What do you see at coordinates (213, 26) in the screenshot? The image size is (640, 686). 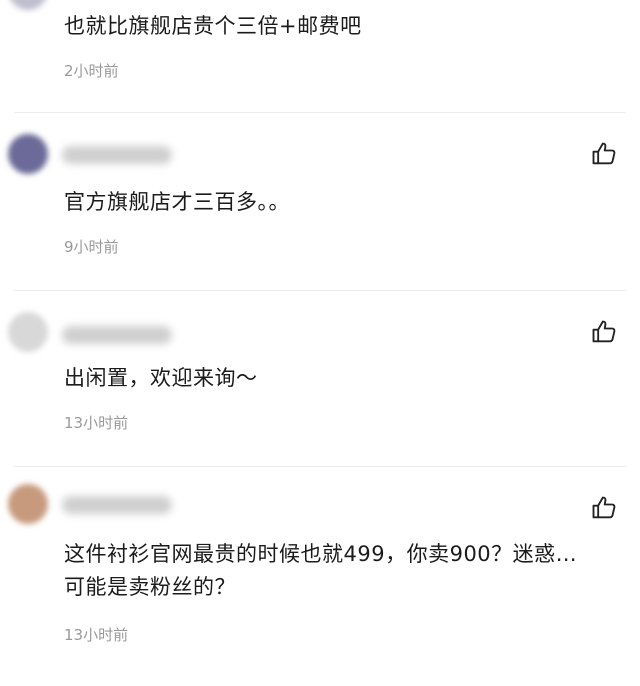 I see `comment-text: 也就比旗舰店贵个三倍+邮费吧` at bounding box center [213, 26].